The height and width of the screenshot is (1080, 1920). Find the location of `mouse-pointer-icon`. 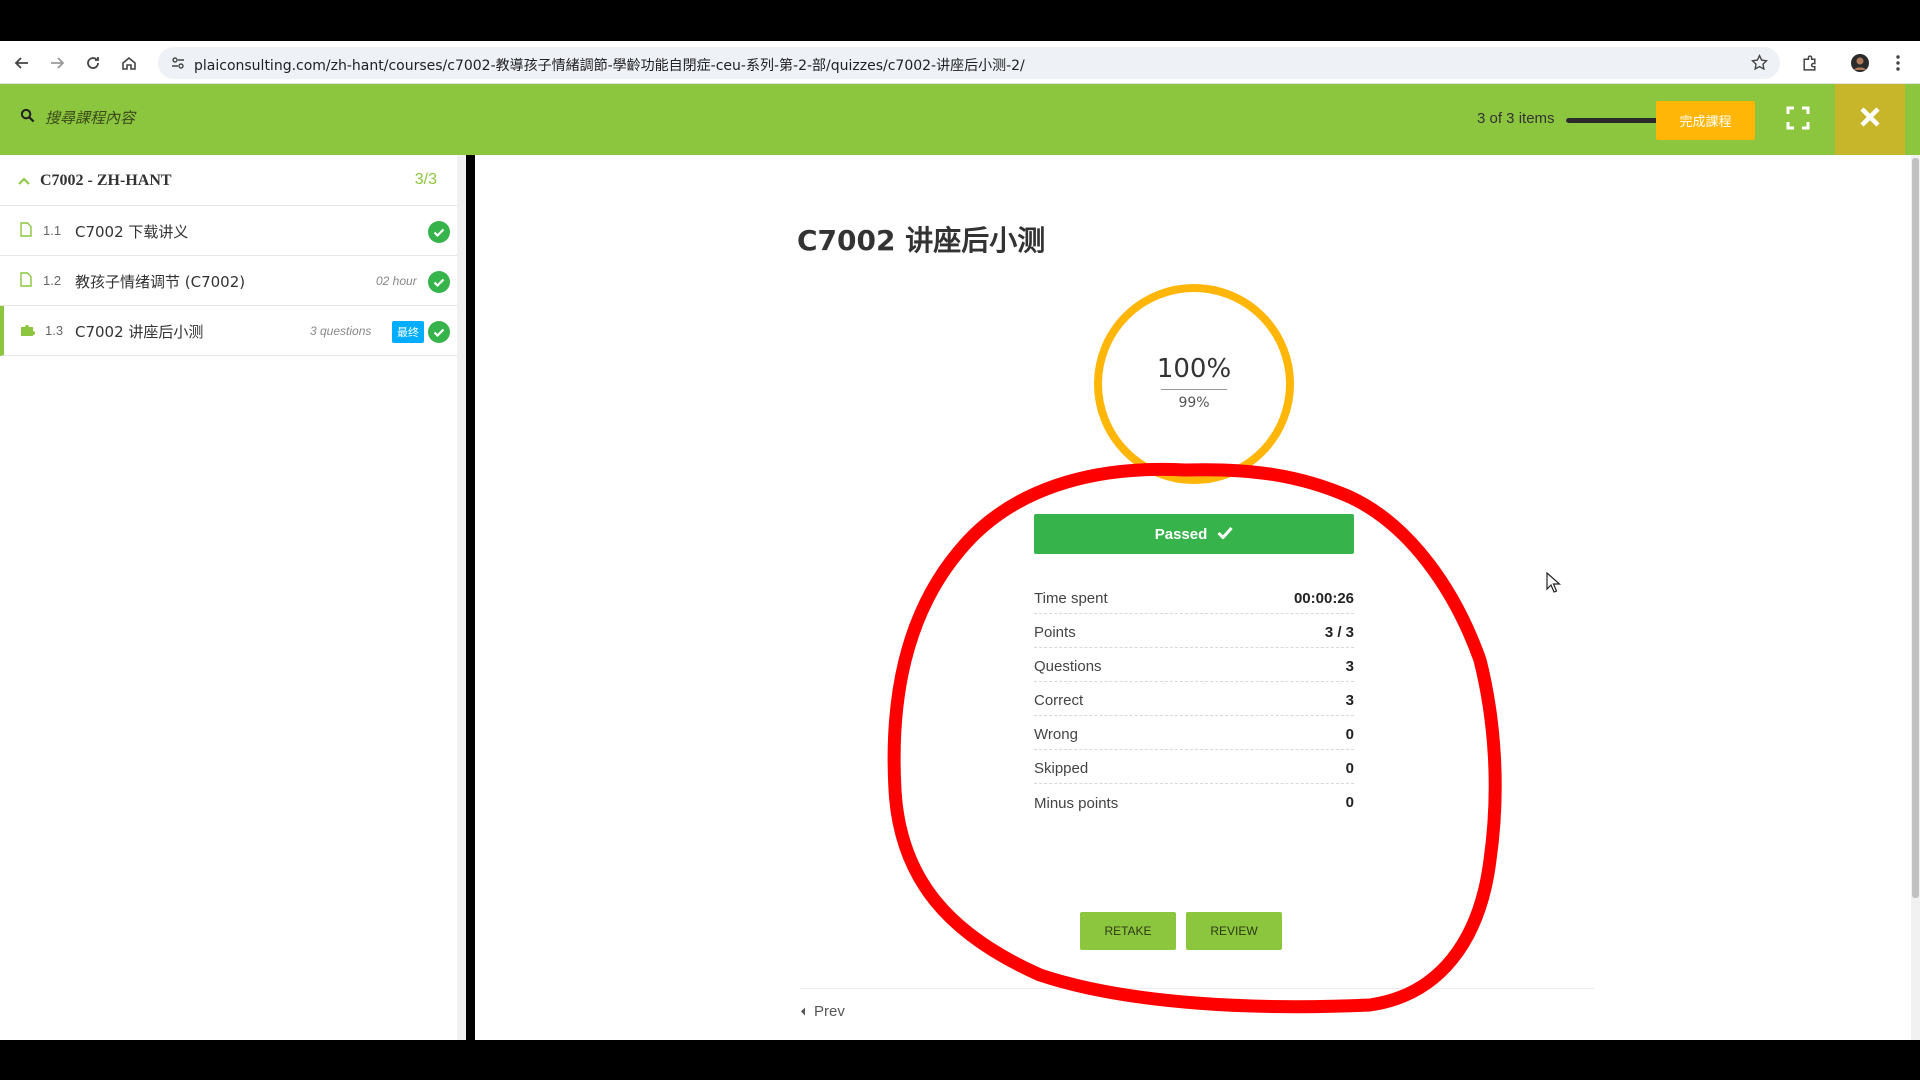

mouse-pointer-icon is located at coordinates (1554, 582).